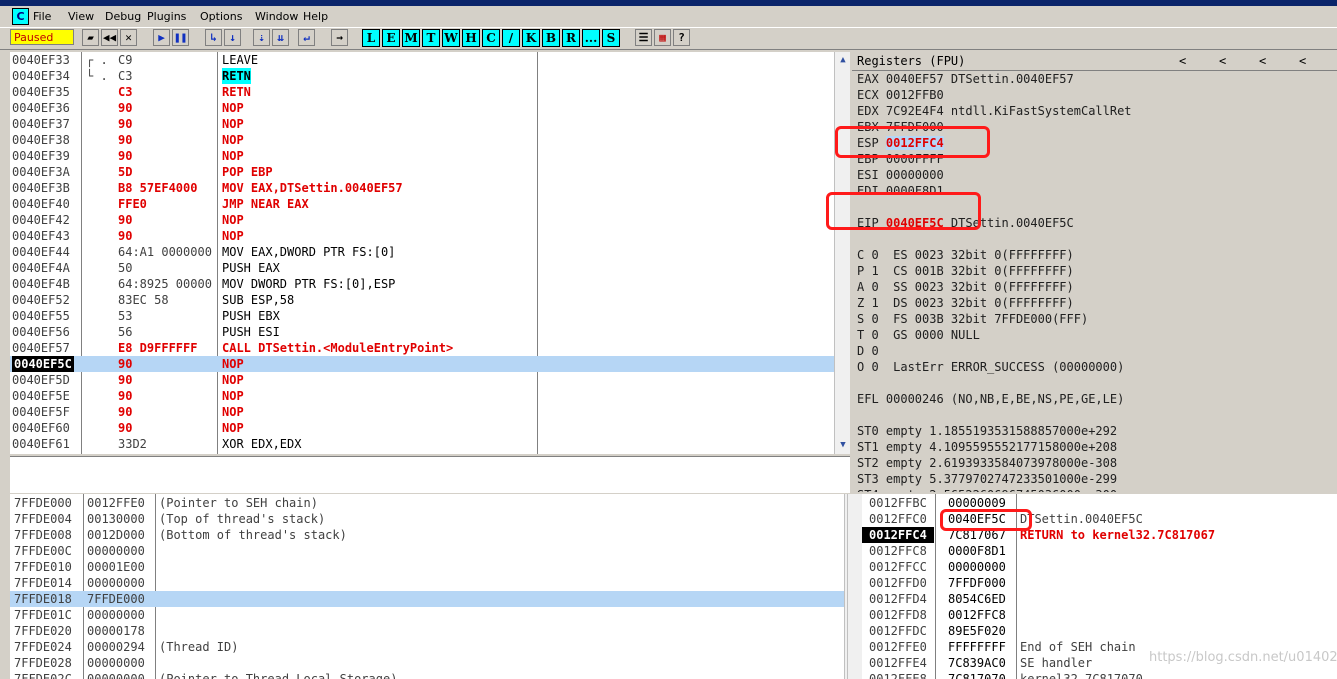 This screenshot has height=679, width=1337. What do you see at coordinates (900, 95) in the screenshot?
I see `register-line: ECX 0012FFB0` at bounding box center [900, 95].